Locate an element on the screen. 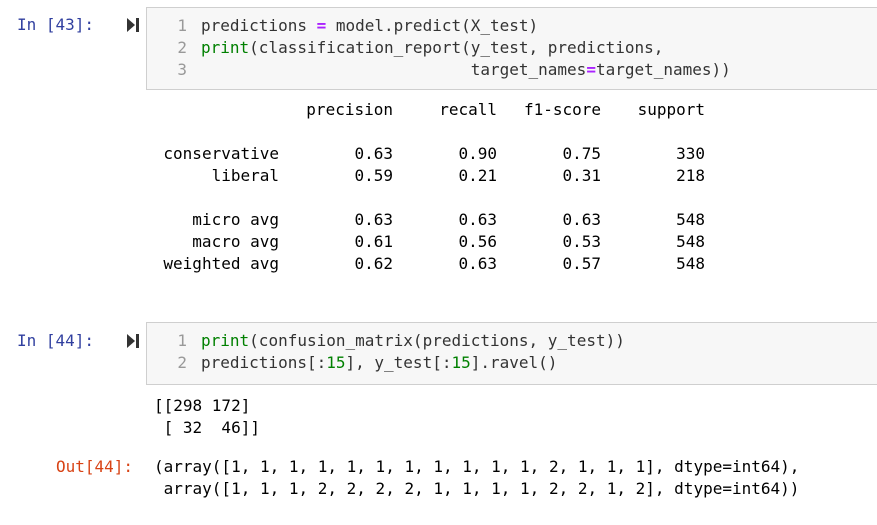 Image resolution: width=877 pixels, height=525 pixels. f1-value: 0.57 is located at coordinates (581, 263).